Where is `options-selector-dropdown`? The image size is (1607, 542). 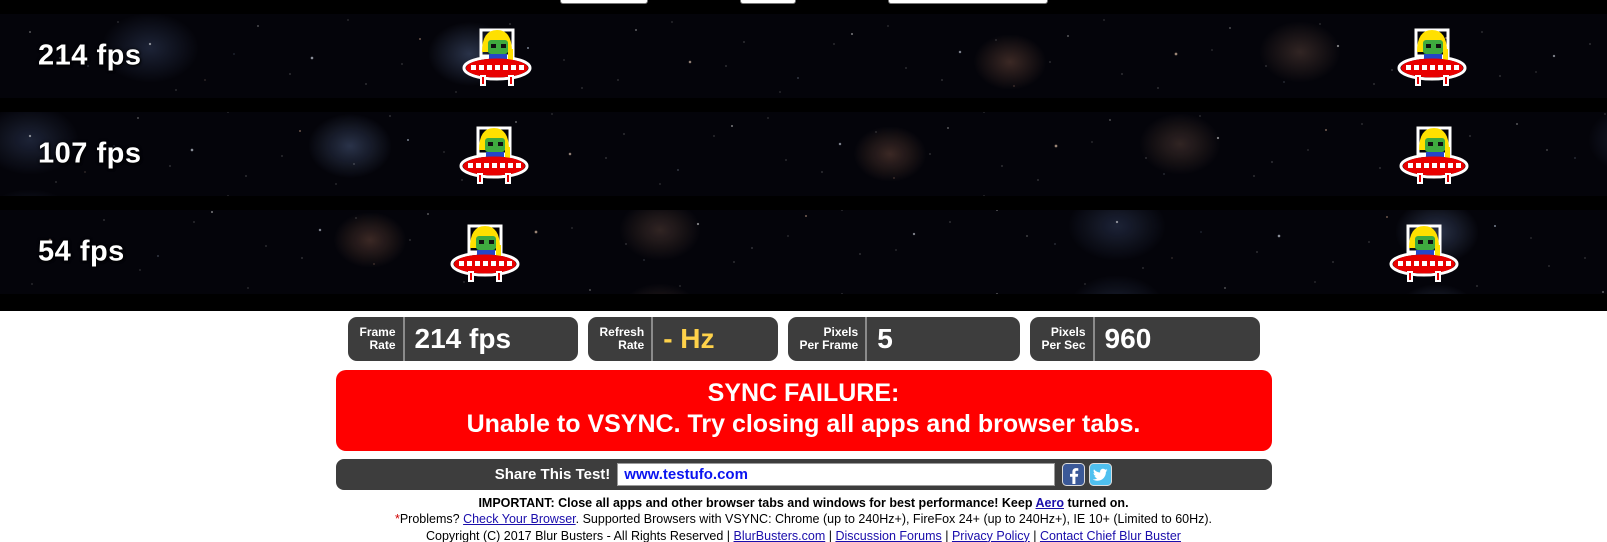 options-selector-dropdown is located at coordinates (967, 2).